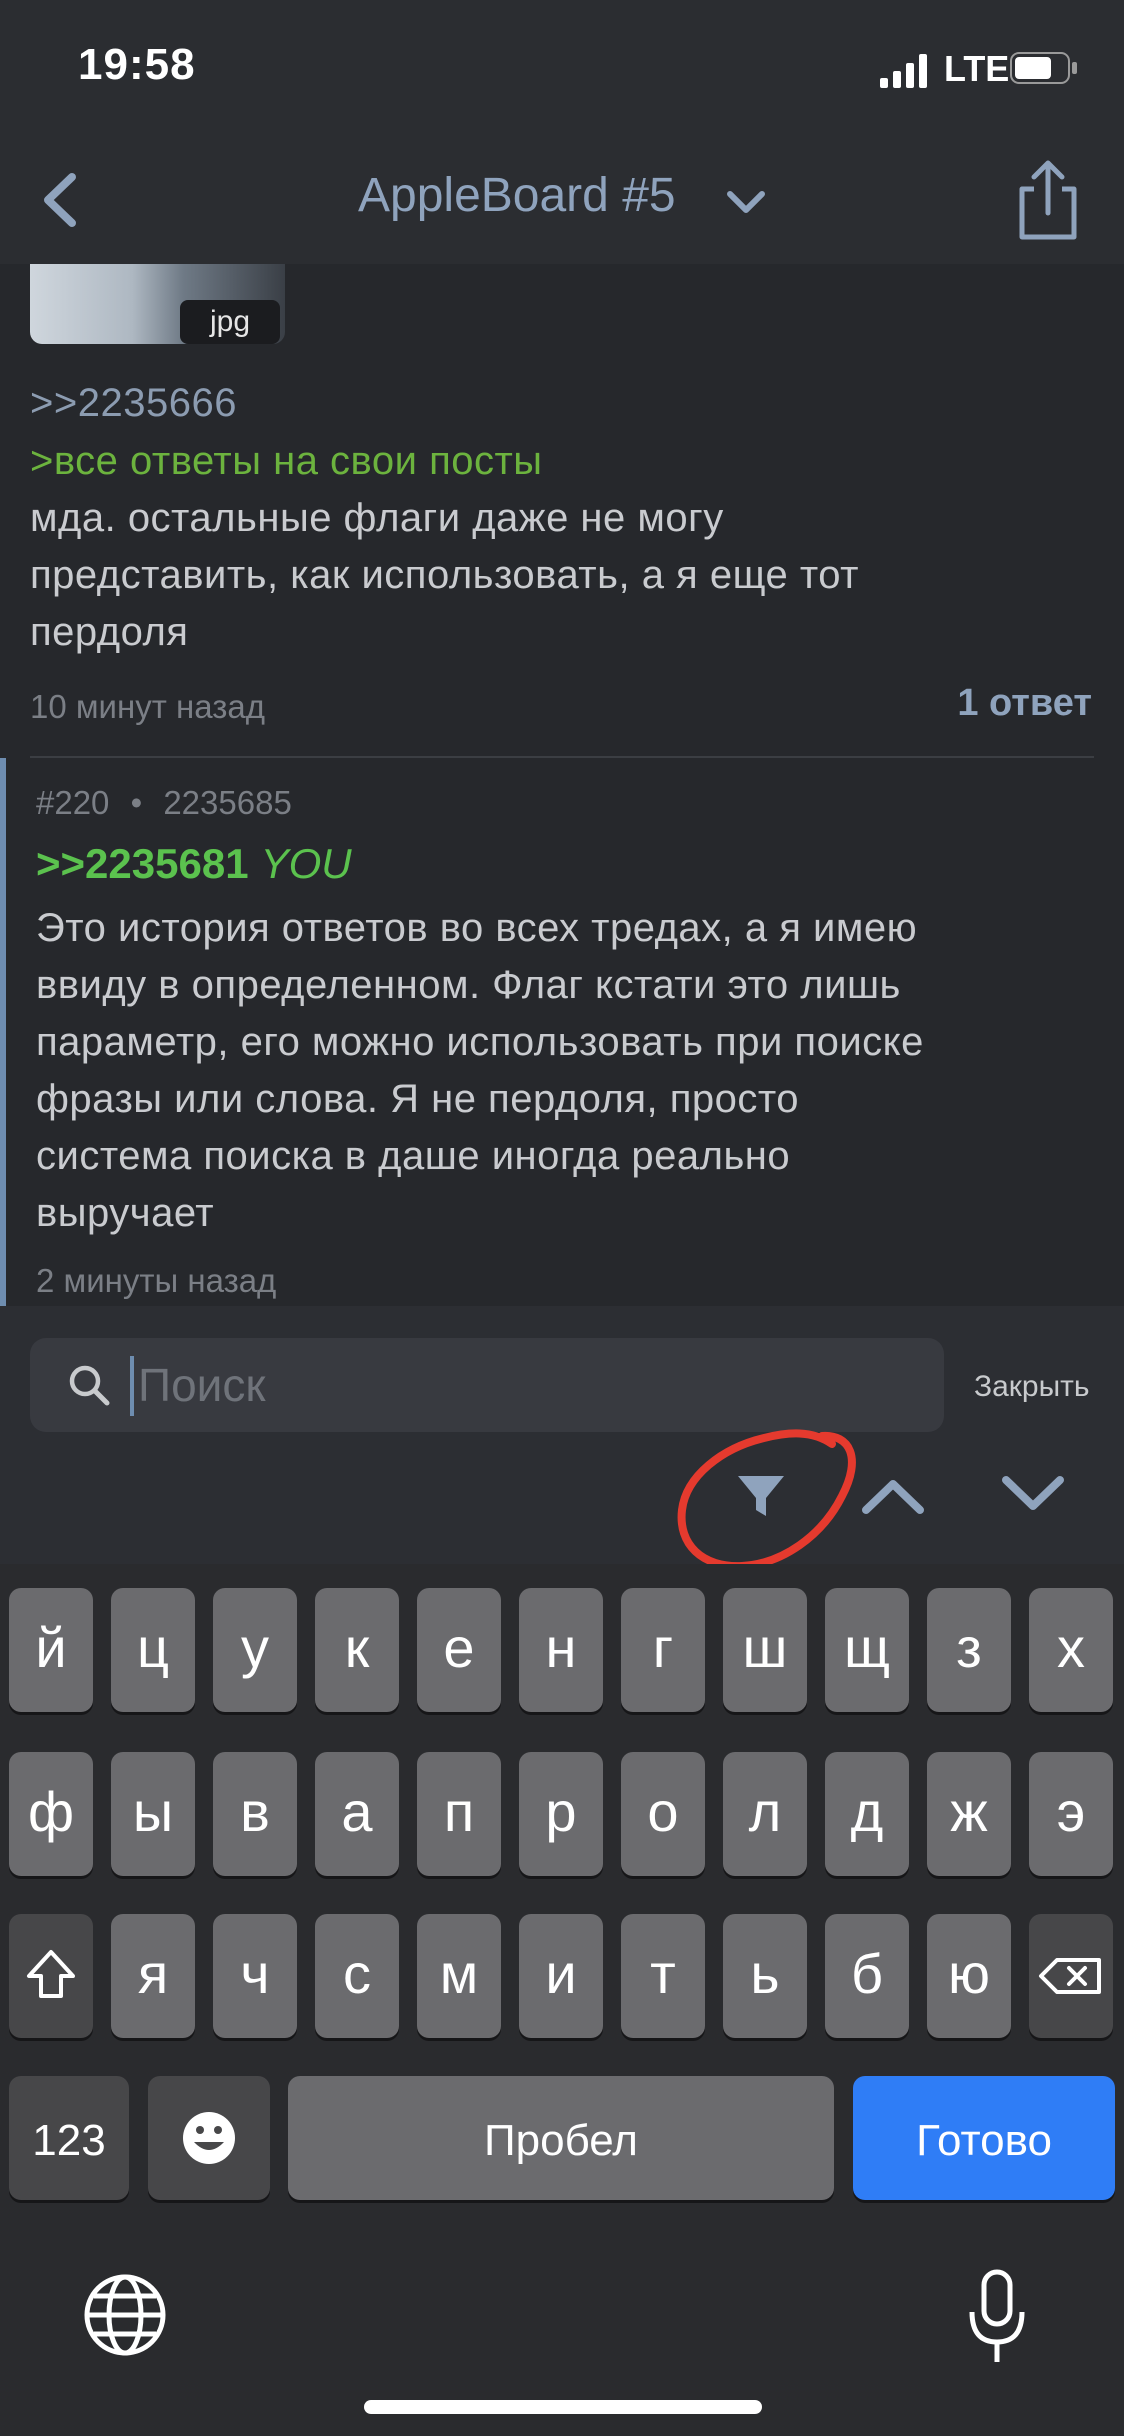 The image size is (1124, 2436). What do you see at coordinates (3, 1032) in the screenshot?
I see `highlight-bar` at bounding box center [3, 1032].